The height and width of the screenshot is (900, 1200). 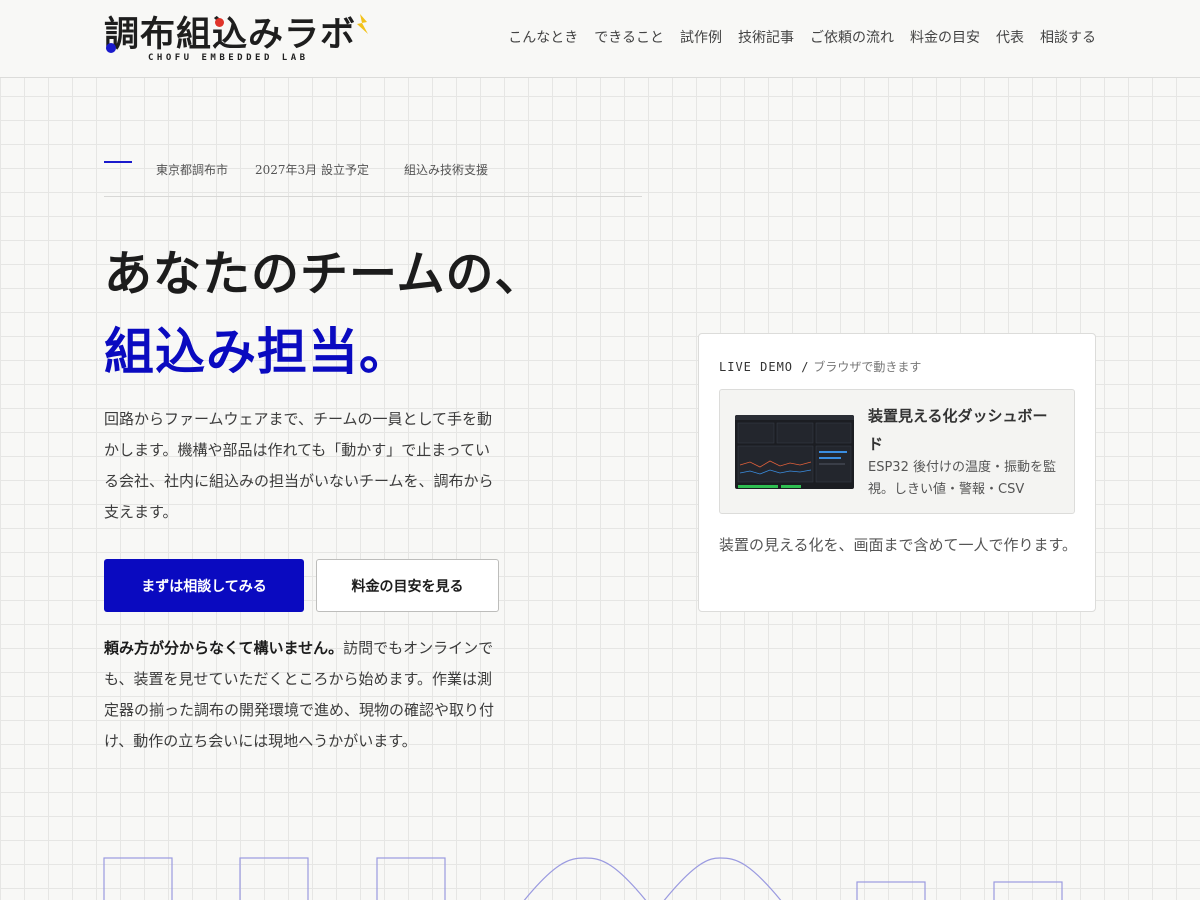 I want to click on meta-accent-line, so click(x=118, y=162).